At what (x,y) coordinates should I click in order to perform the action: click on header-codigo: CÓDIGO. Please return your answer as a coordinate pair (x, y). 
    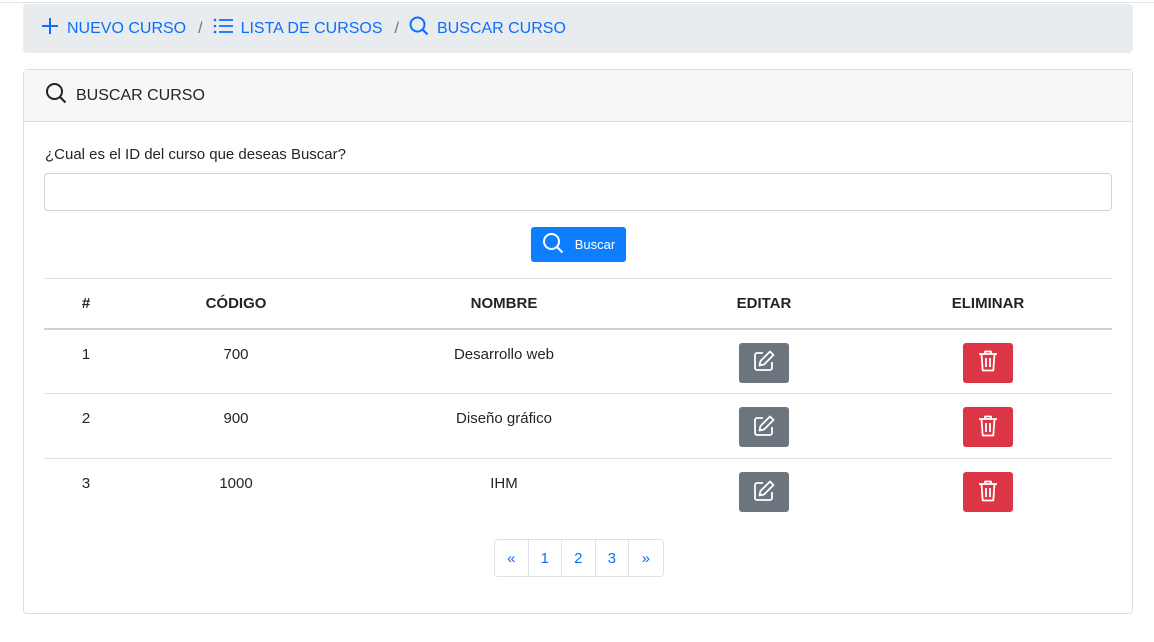
    Looking at the image, I should click on (236, 304).